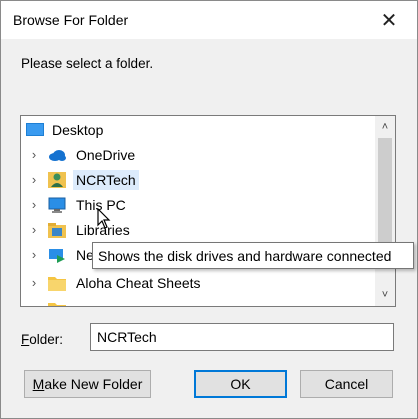  What do you see at coordinates (242, 337) in the screenshot?
I see `folder-input` at bounding box center [242, 337].